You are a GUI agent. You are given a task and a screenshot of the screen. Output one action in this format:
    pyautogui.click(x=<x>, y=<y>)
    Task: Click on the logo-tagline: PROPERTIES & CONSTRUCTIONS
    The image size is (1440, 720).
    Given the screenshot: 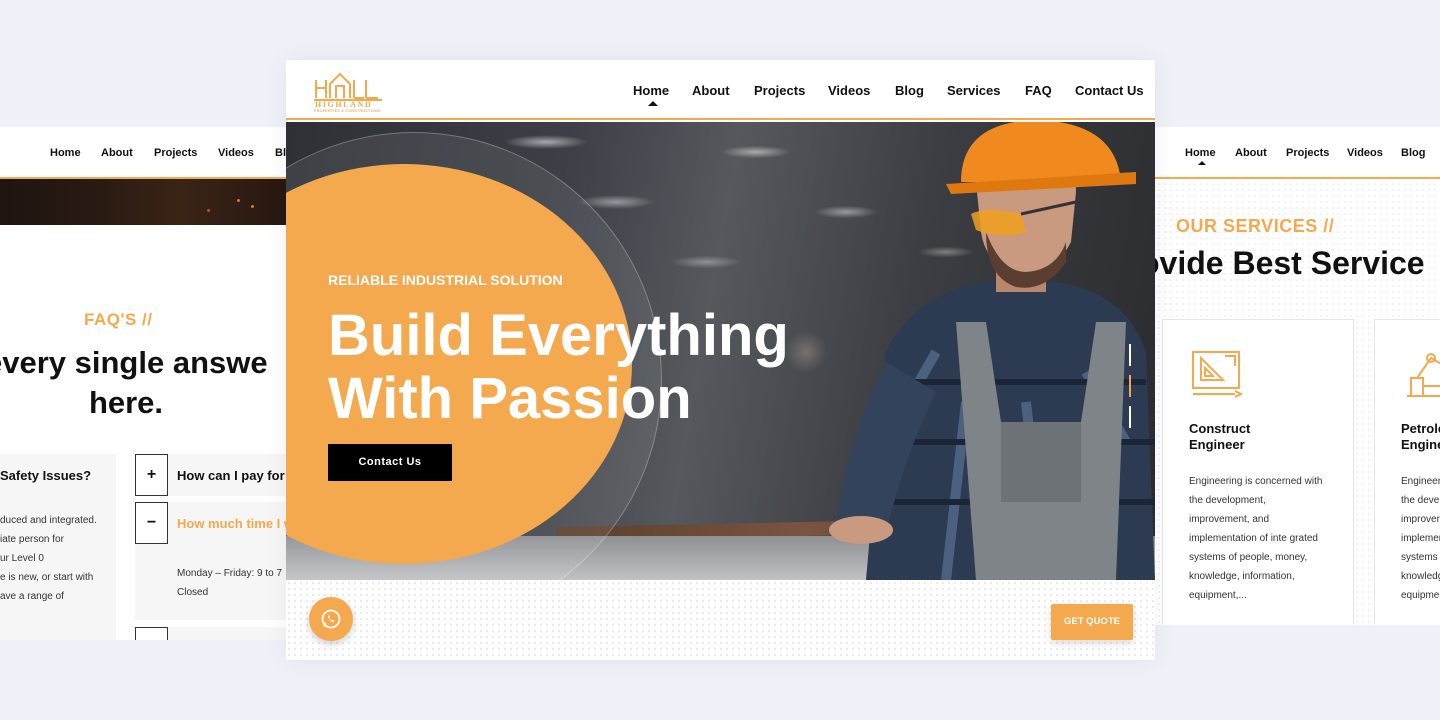 What is the action you would take?
    pyautogui.click(x=347, y=111)
    